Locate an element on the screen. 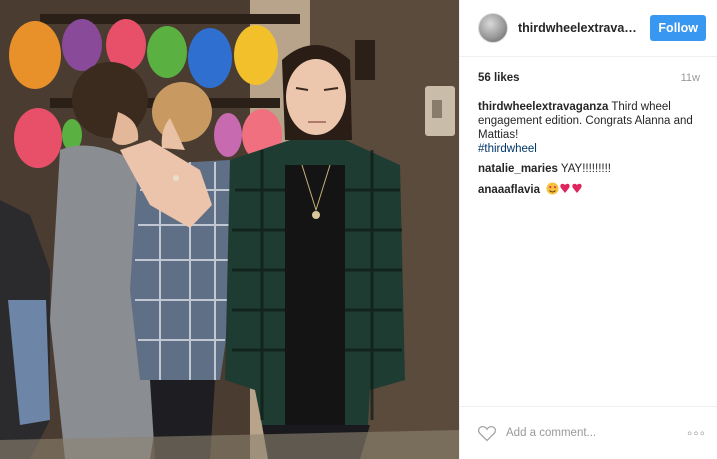  heart-outline-icon is located at coordinates (487, 433).